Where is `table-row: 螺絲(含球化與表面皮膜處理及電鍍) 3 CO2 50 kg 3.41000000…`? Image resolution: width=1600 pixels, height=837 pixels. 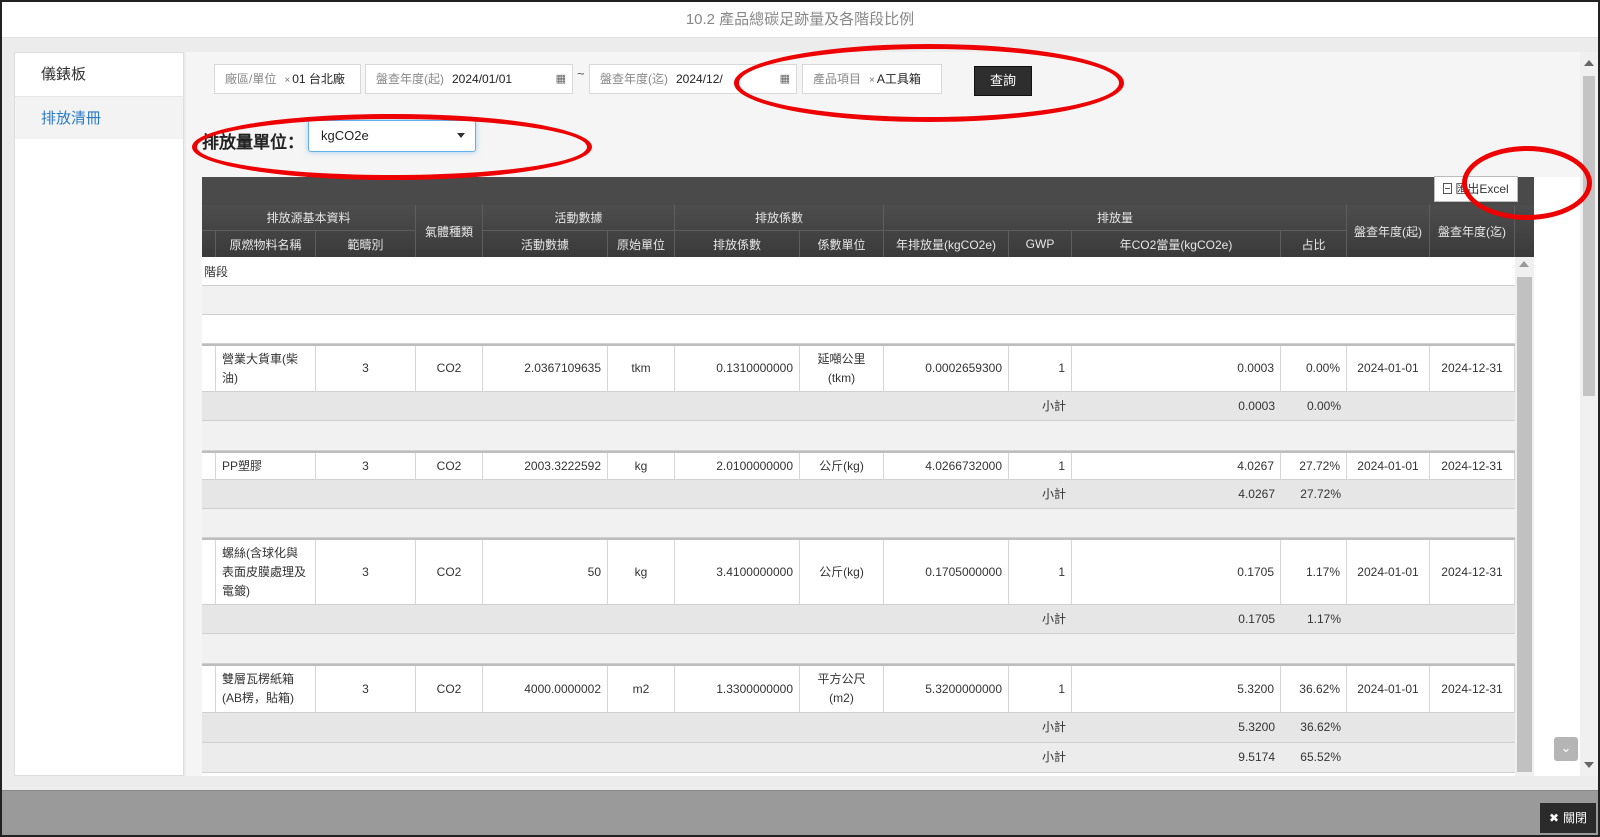 table-row: 螺絲(含球化與表面皮膜處理及電鍍) 3 CO2 50 kg 3.41000000… is located at coordinates (858, 571).